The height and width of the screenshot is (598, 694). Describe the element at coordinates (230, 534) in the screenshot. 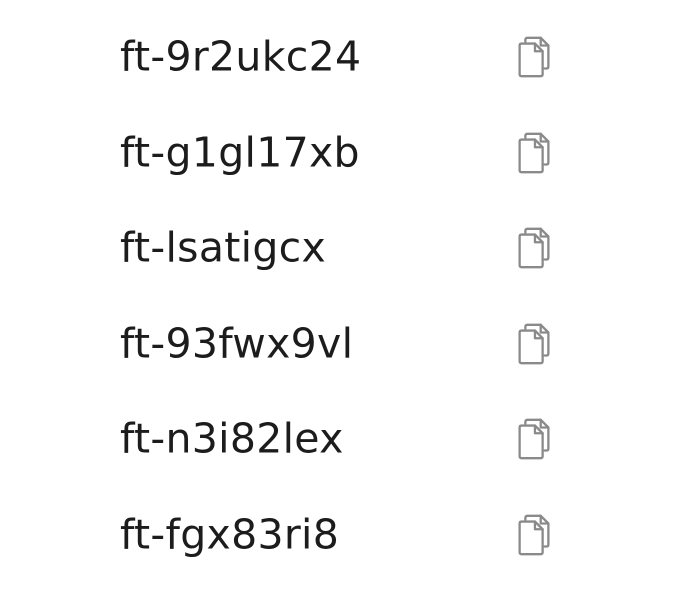

I see `item-id-text: ft-fgx83ri8` at that location.